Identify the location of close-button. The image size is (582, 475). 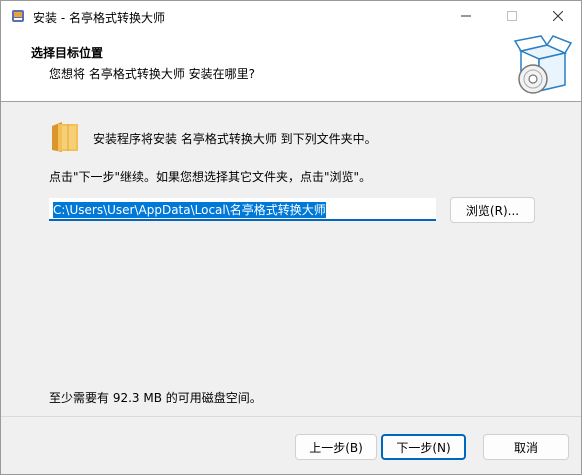
(558, 16).